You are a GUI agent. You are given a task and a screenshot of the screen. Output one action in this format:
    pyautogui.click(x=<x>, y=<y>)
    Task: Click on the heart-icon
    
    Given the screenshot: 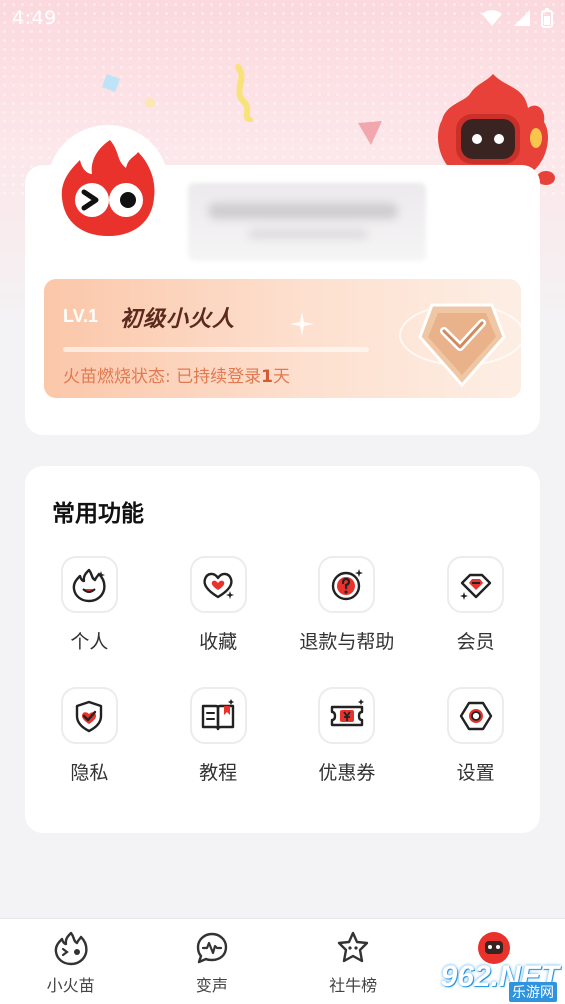 What is the action you would take?
    pyautogui.click(x=218, y=584)
    